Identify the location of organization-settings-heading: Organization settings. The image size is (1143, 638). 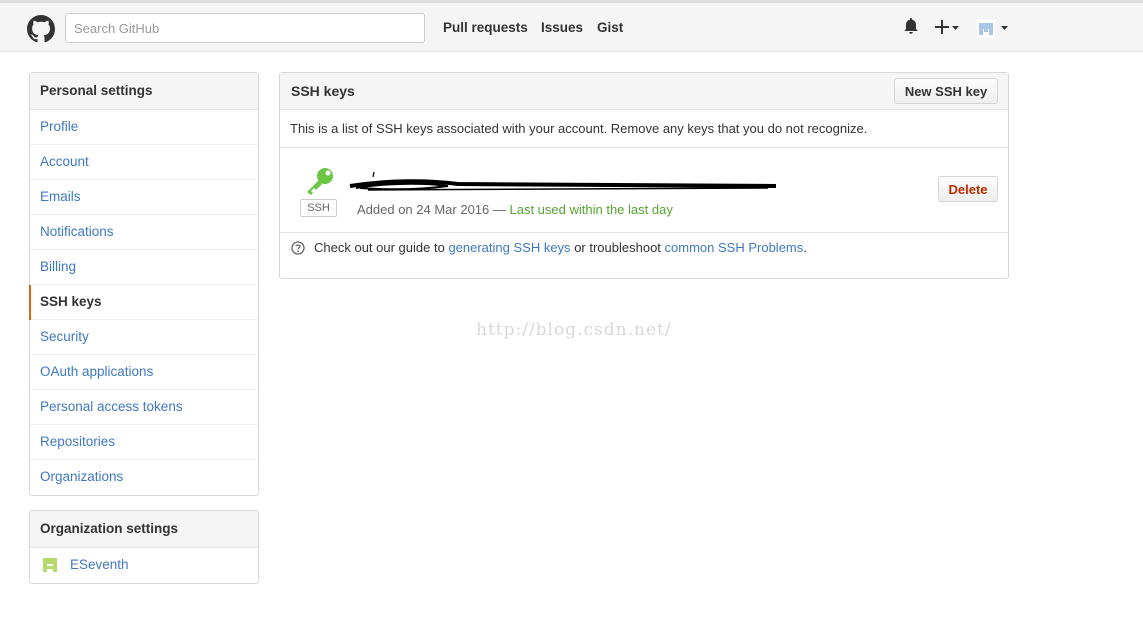
(144, 529).